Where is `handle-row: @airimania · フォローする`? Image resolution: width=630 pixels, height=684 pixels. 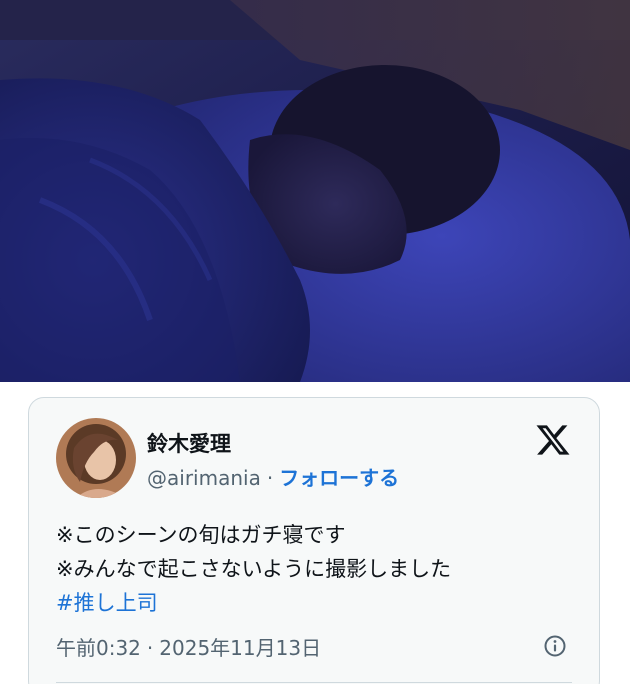 handle-row: @airimania · フォローする is located at coordinates (273, 476).